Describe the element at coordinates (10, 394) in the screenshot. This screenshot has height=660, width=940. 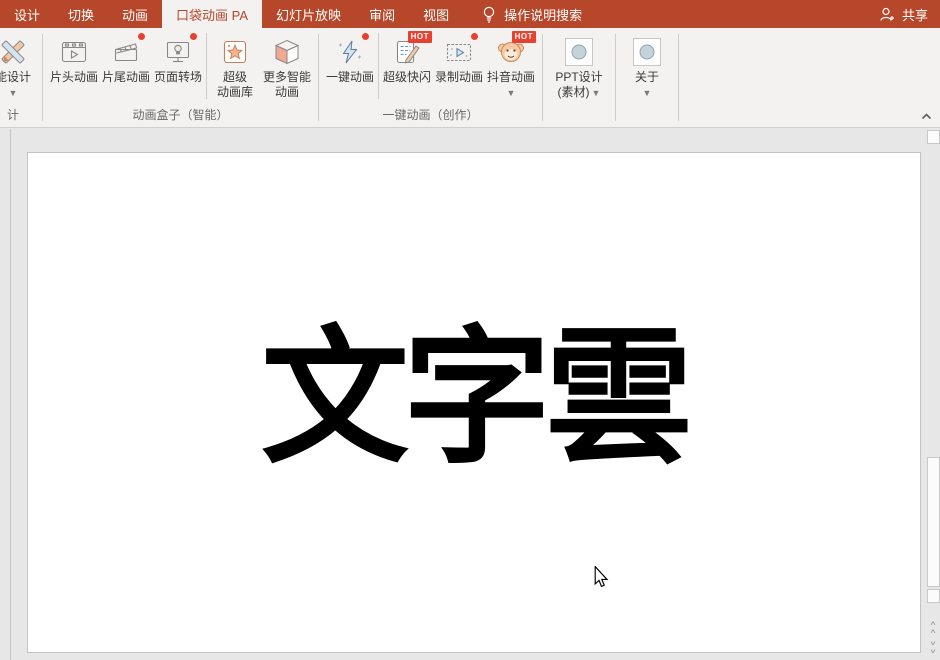
I see `thumbnail-pane-edge` at that location.